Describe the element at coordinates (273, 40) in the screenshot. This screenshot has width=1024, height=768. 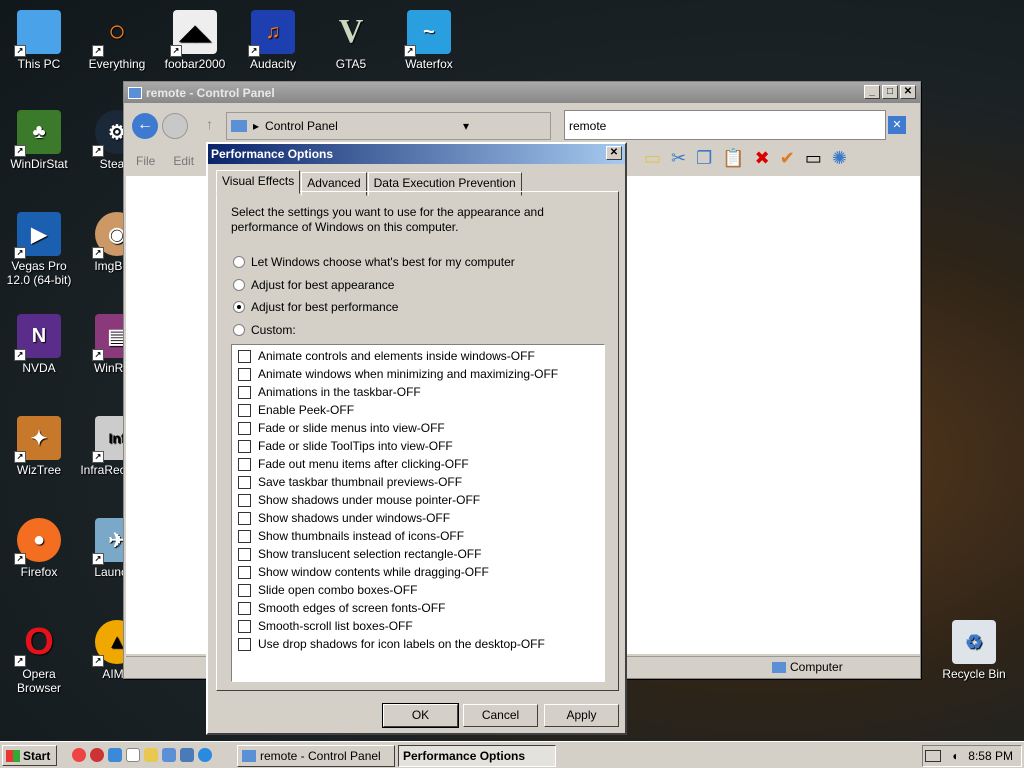
I see `desktop-icon-audacity: ♫ ↗ Audacity` at that location.